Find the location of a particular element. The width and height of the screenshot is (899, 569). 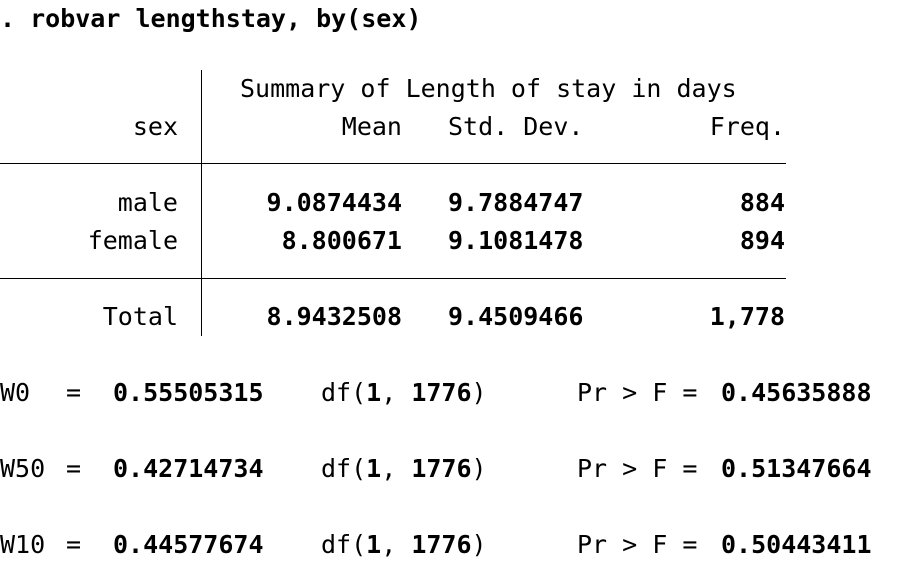

p-value: 0.50443411 is located at coordinates (796, 544).